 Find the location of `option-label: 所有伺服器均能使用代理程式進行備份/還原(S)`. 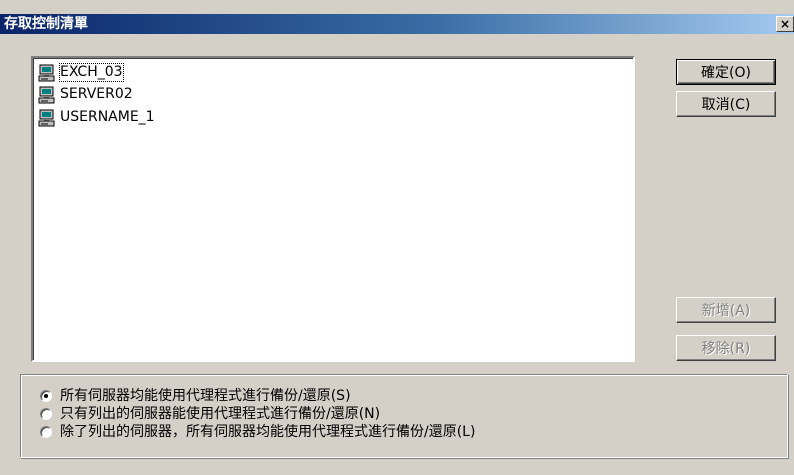

option-label: 所有伺服器均能使用代理程式進行備份/還原(S) is located at coordinates (205, 396).